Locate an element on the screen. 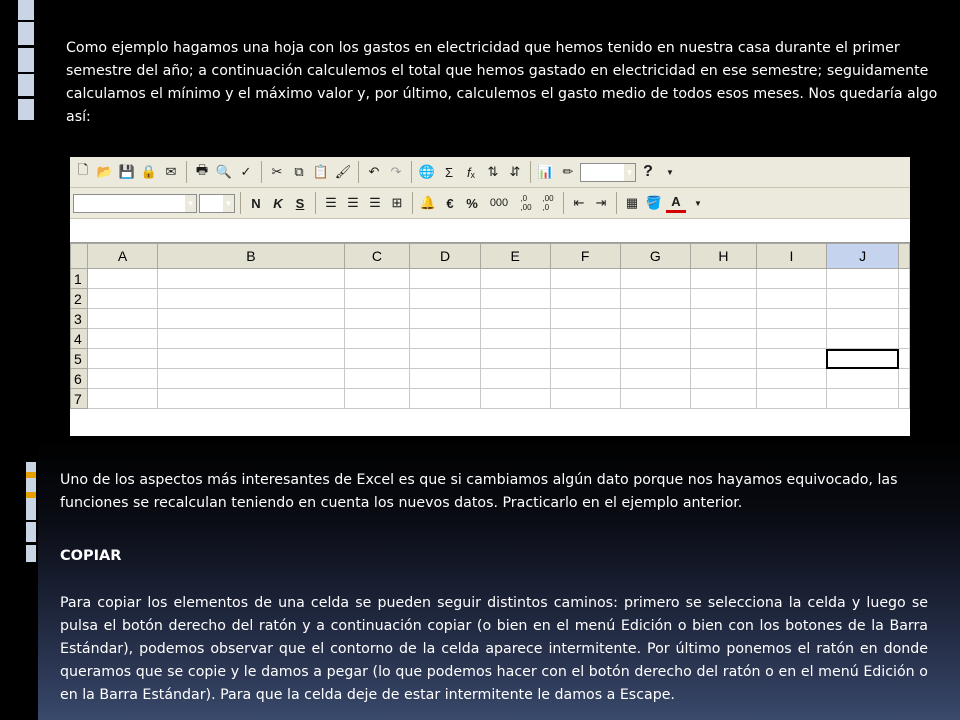 Image resolution: width=960 pixels, height=720 pixels. cell-G4: Total is located at coordinates (655, 338).